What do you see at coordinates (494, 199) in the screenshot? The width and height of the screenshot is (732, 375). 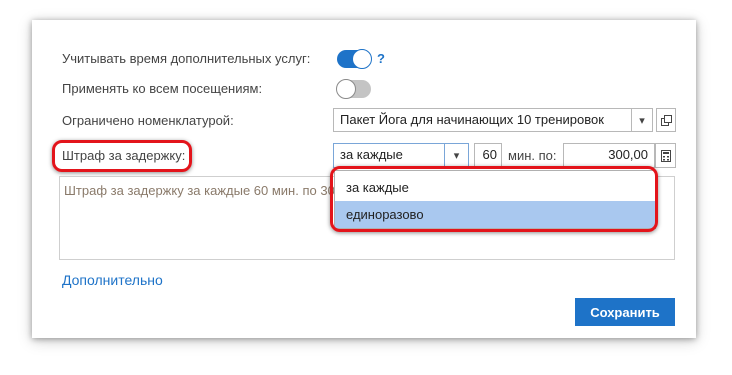 I see `dropdown-highlight` at bounding box center [494, 199].